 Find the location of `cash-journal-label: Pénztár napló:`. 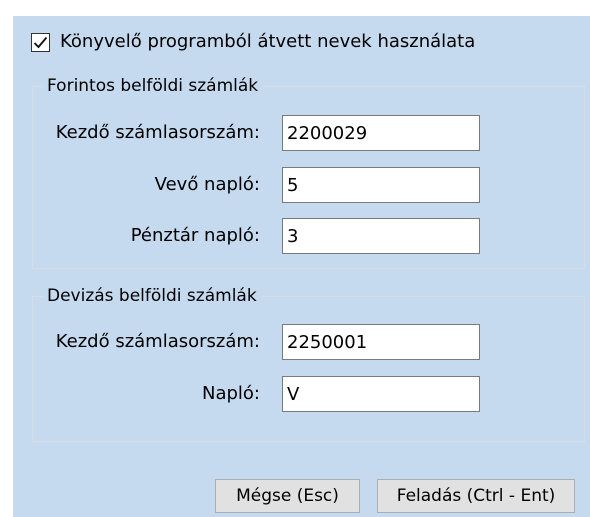

cash-journal-label: Pénztár napló: is located at coordinates (195, 235).